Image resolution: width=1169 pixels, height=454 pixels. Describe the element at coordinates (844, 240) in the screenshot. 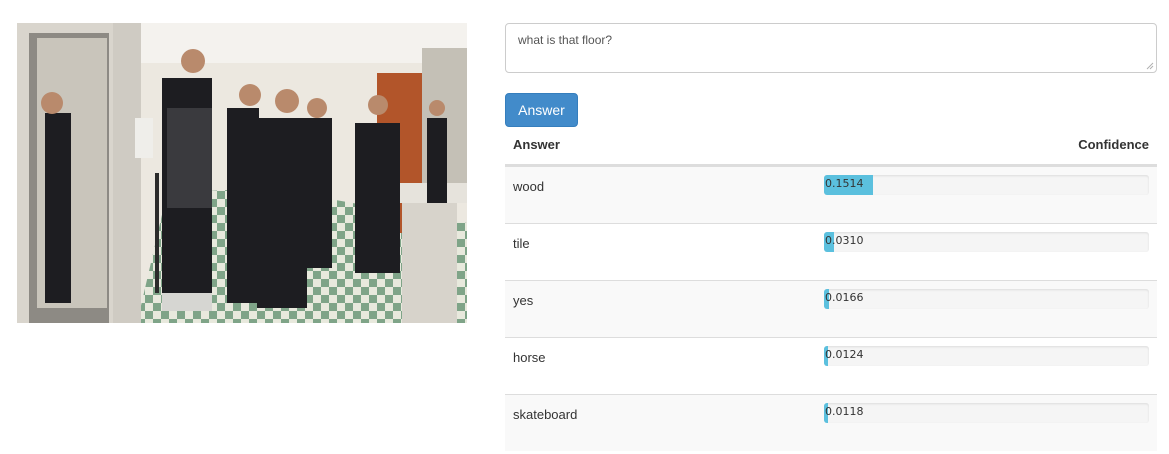

I see `confidence-value: 0.0310` at that location.